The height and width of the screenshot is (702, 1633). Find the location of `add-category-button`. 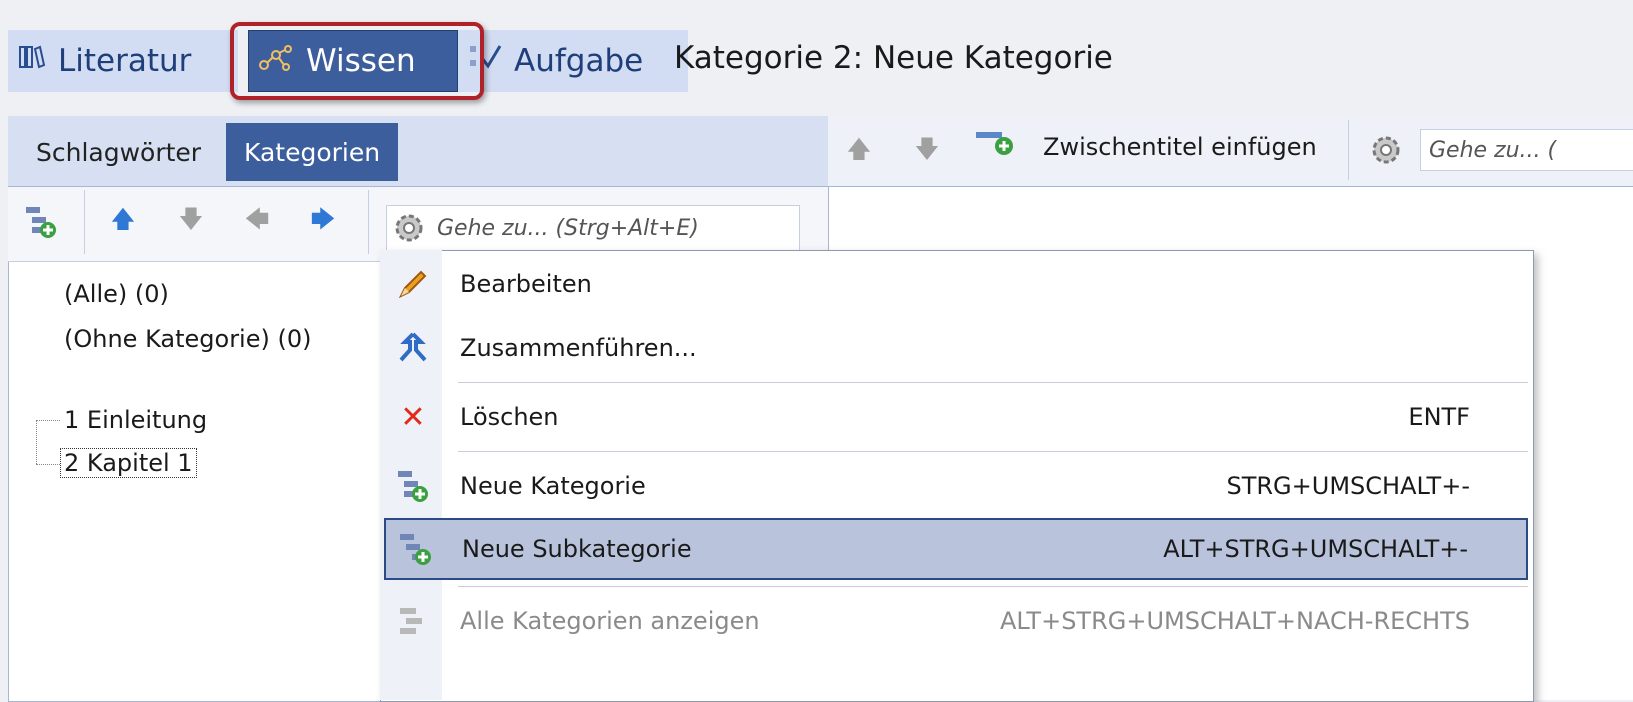

add-category-button is located at coordinates (41, 222).